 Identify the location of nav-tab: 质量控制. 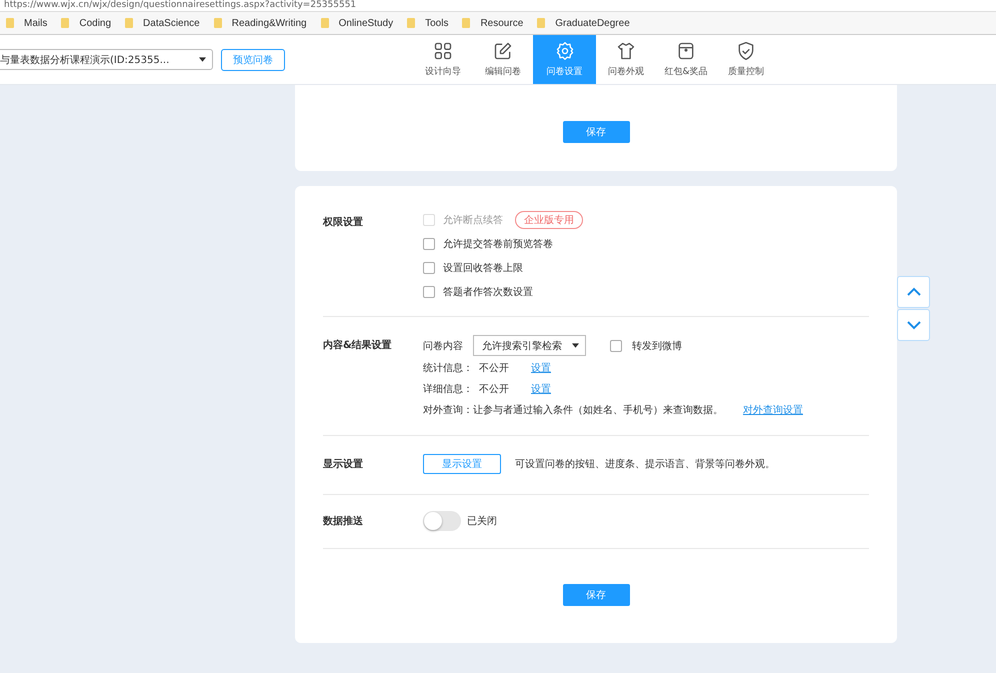
(746, 59).